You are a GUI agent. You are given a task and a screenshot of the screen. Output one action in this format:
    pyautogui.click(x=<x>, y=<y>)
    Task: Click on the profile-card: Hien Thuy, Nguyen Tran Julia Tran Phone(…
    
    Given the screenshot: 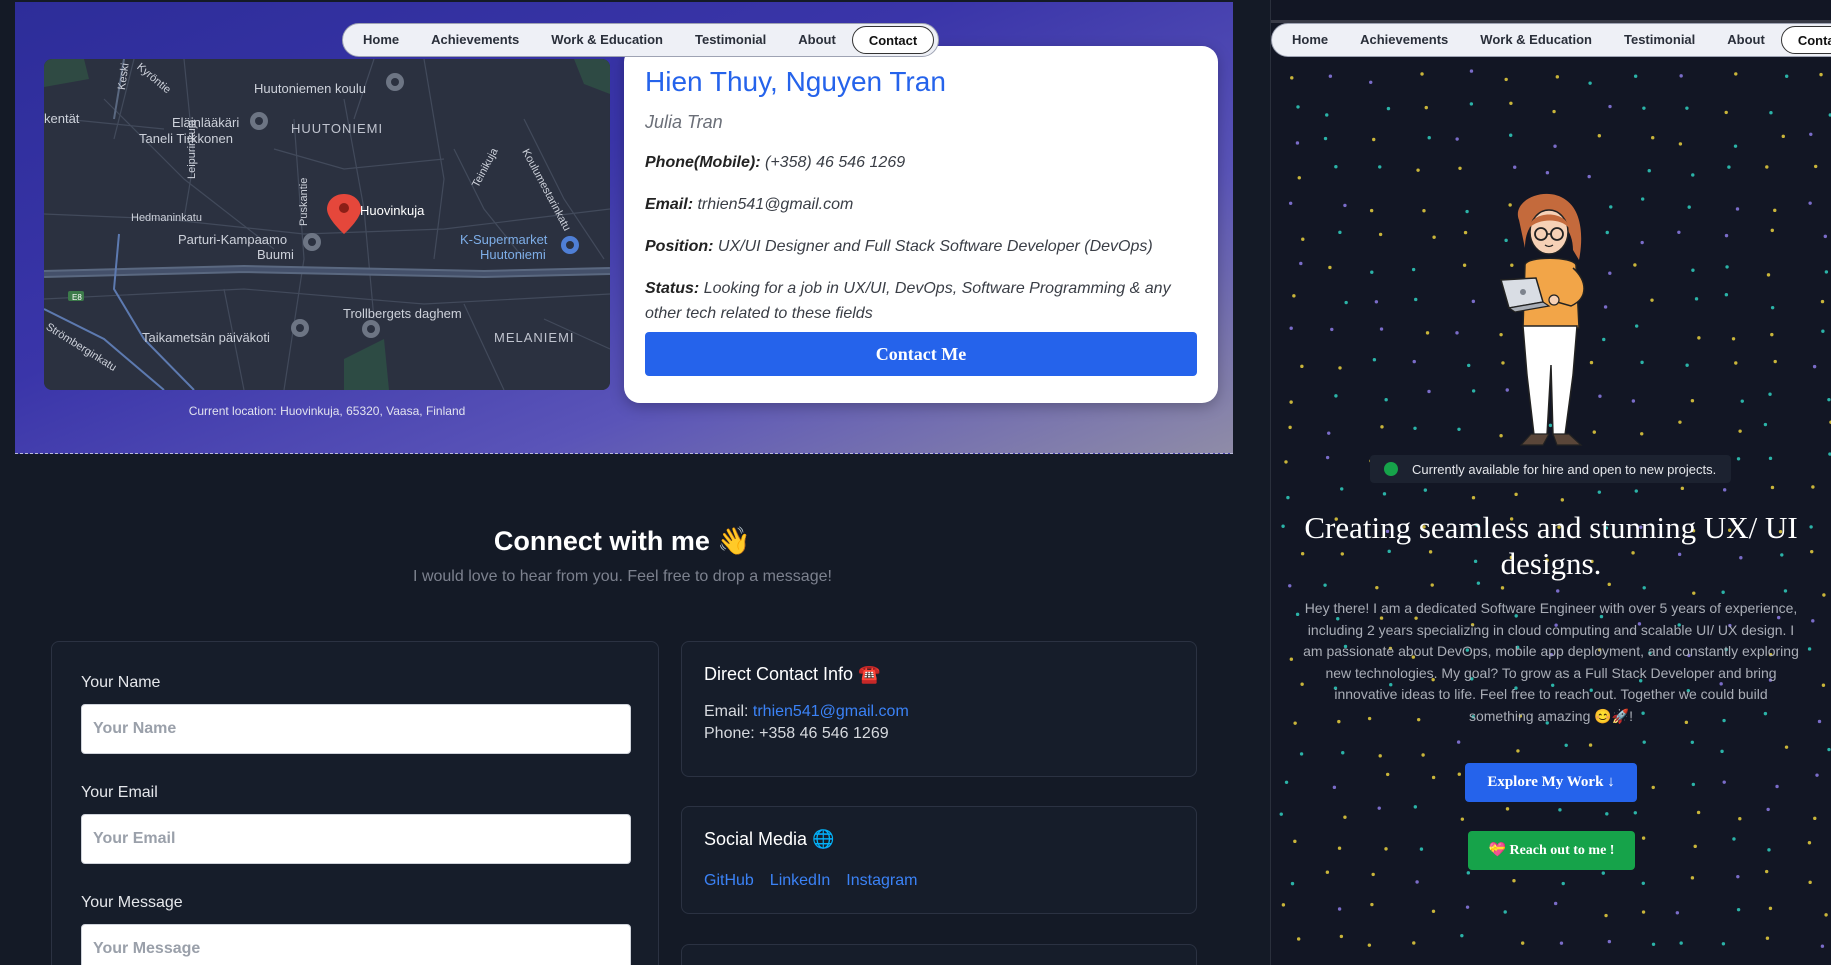 What is the action you would take?
    pyautogui.click(x=921, y=224)
    